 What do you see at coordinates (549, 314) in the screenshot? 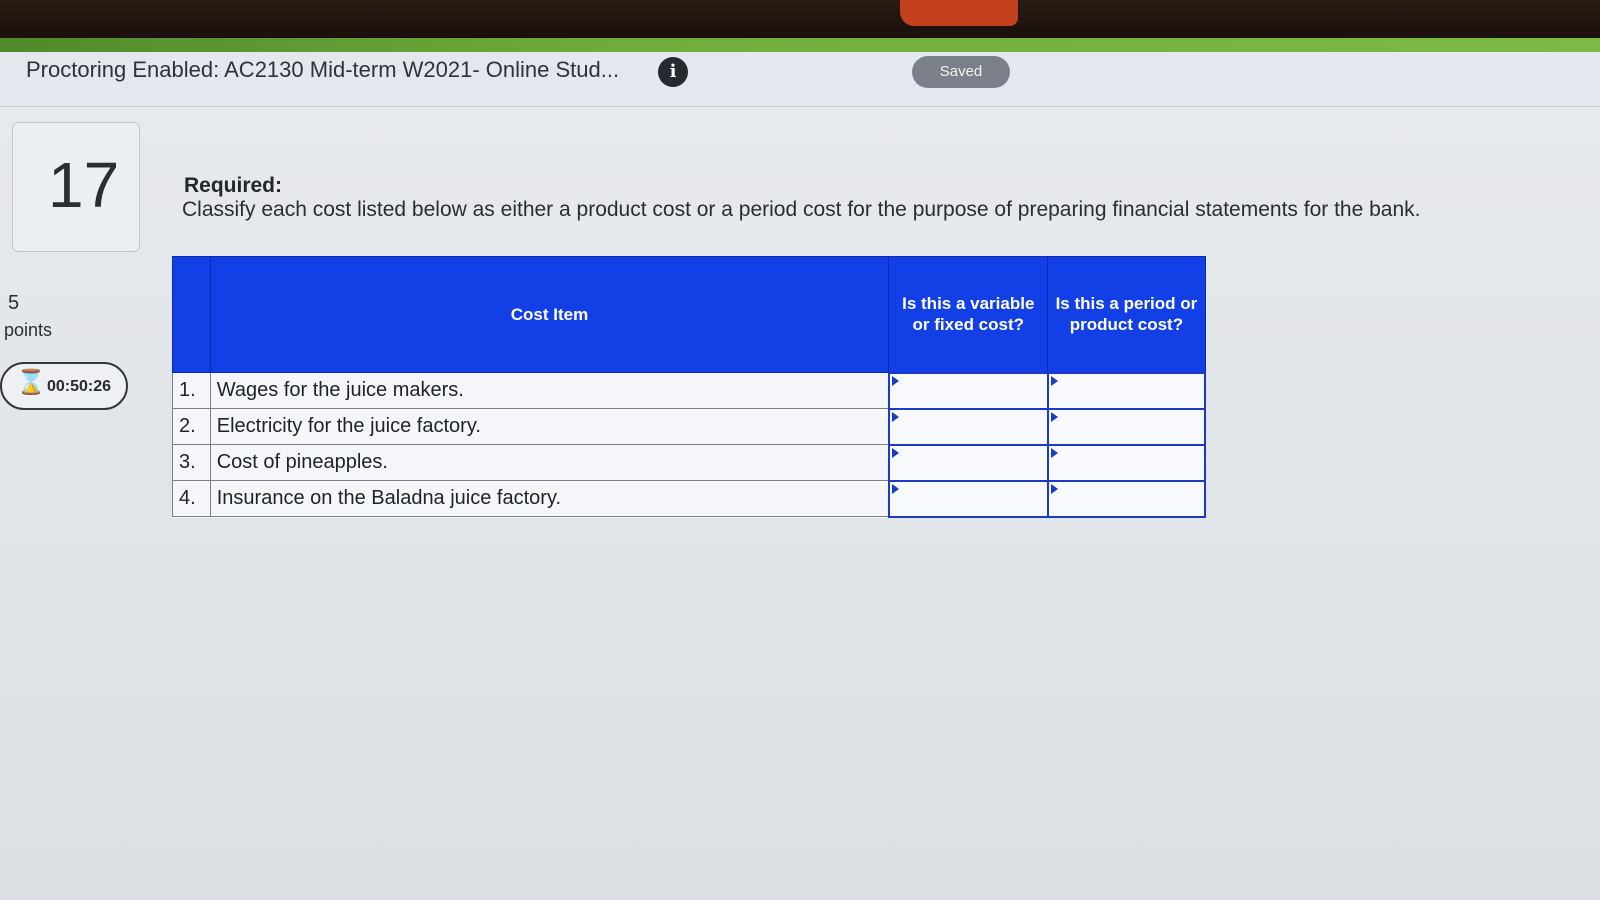
I see `header-cost-item: Cost Item` at bounding box center [549, 314].